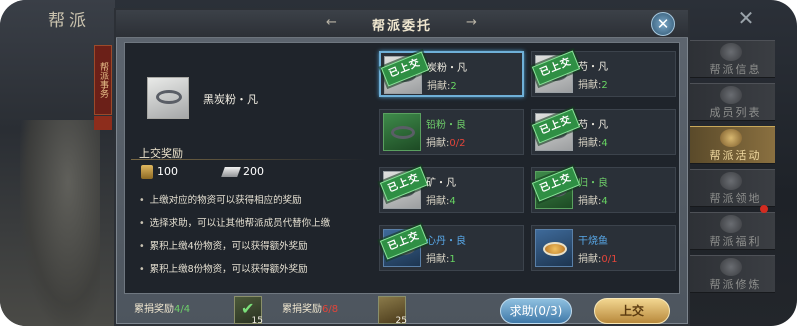 This screenshot has width=797, height=326. What do you see at coordinates (392, 311) in the screenshot?
I see `reward-chest-2-icon: 25` at bounding box center [392, 311].